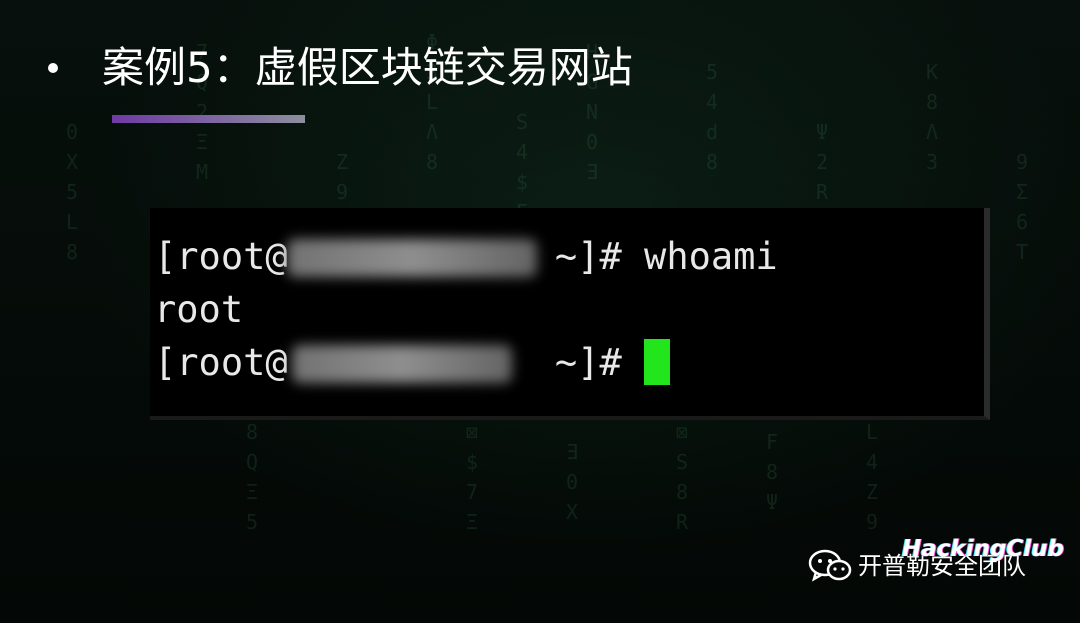 The image size is (1080, 623). I want to click on terminal-line-1: [root@ ~]# whoami, so click(569, 256).